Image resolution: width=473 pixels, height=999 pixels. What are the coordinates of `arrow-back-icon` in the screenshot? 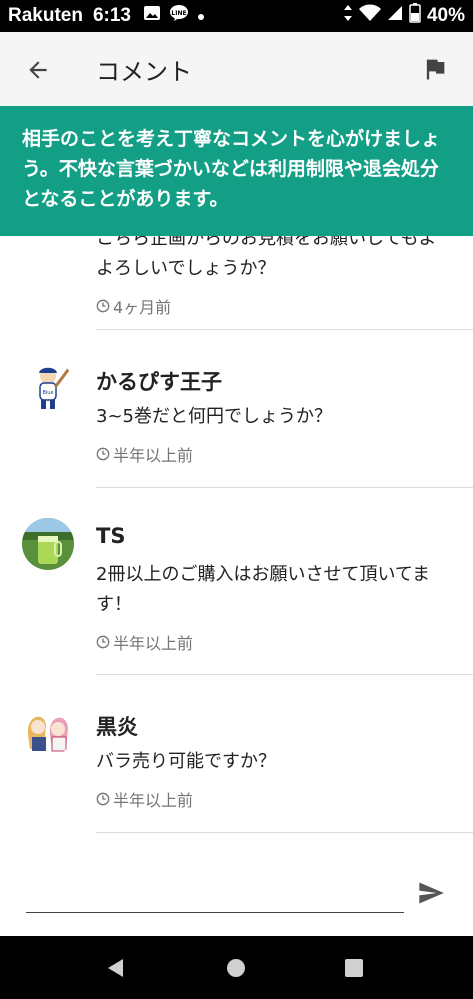 It's located at (38, 70).